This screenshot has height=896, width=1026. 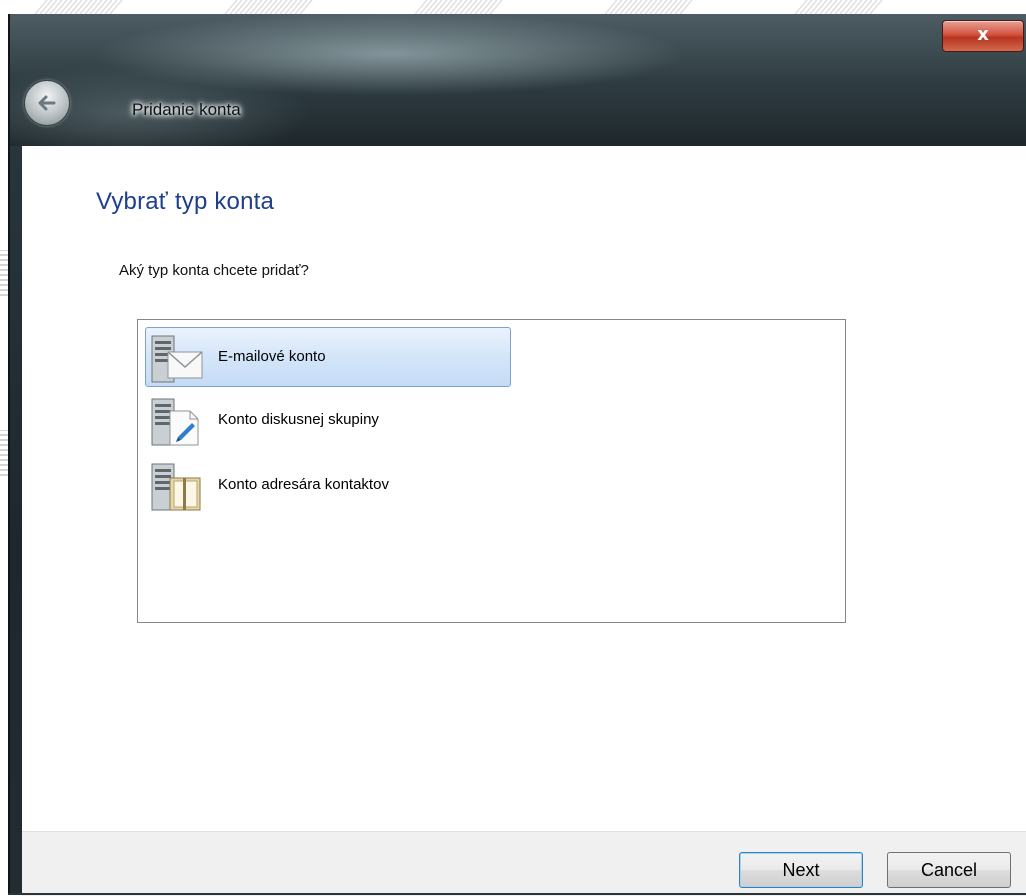 I want to click on list-item-label: Konto diskusnej skupiny, so click(x=298, y=419).